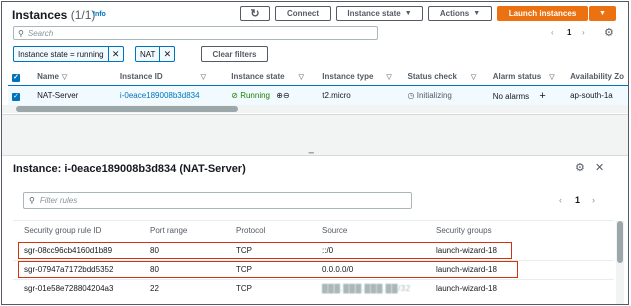 The height and width of the screenshot is (306, 631). Describe the element at coordinates (315, 109) in the screenshot. I see `horizontal-scrollbar` at that location.